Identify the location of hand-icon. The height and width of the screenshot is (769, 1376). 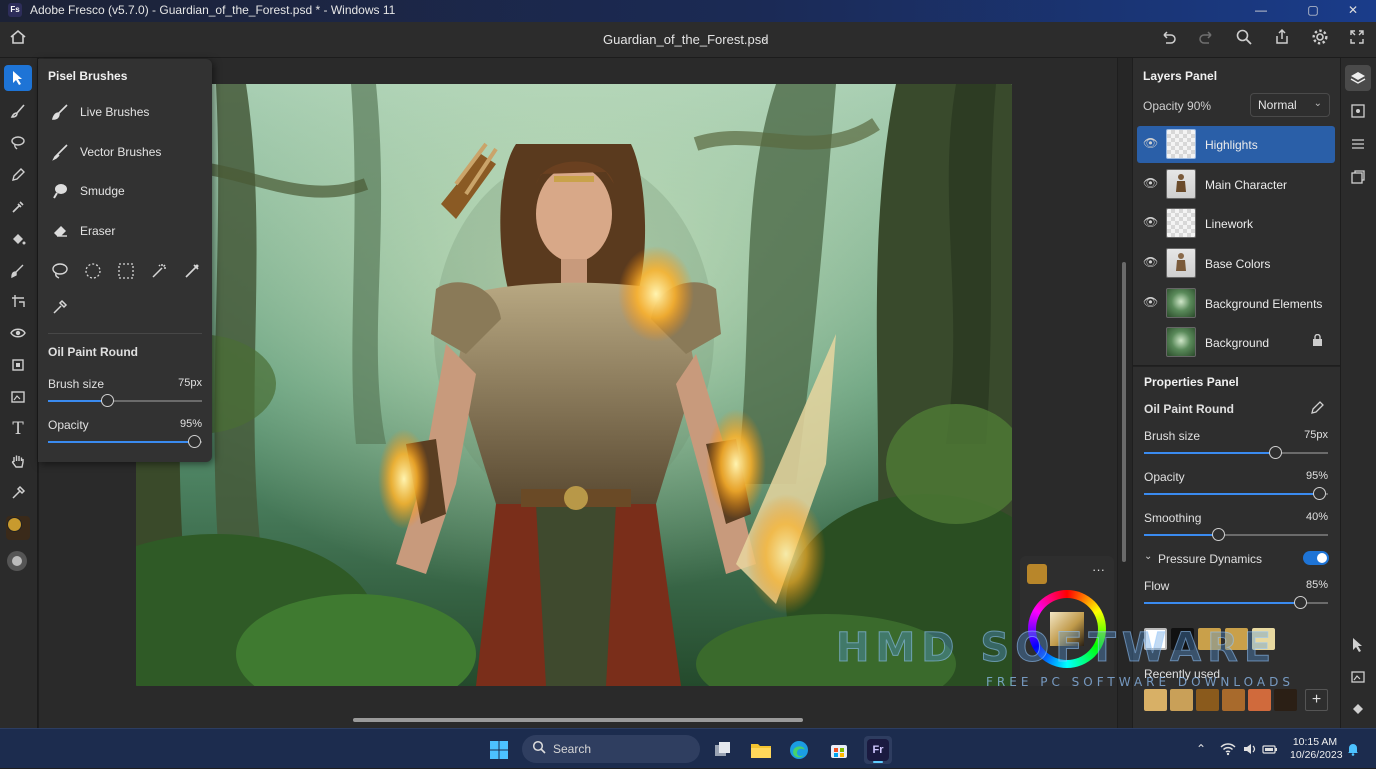
(18, 461).